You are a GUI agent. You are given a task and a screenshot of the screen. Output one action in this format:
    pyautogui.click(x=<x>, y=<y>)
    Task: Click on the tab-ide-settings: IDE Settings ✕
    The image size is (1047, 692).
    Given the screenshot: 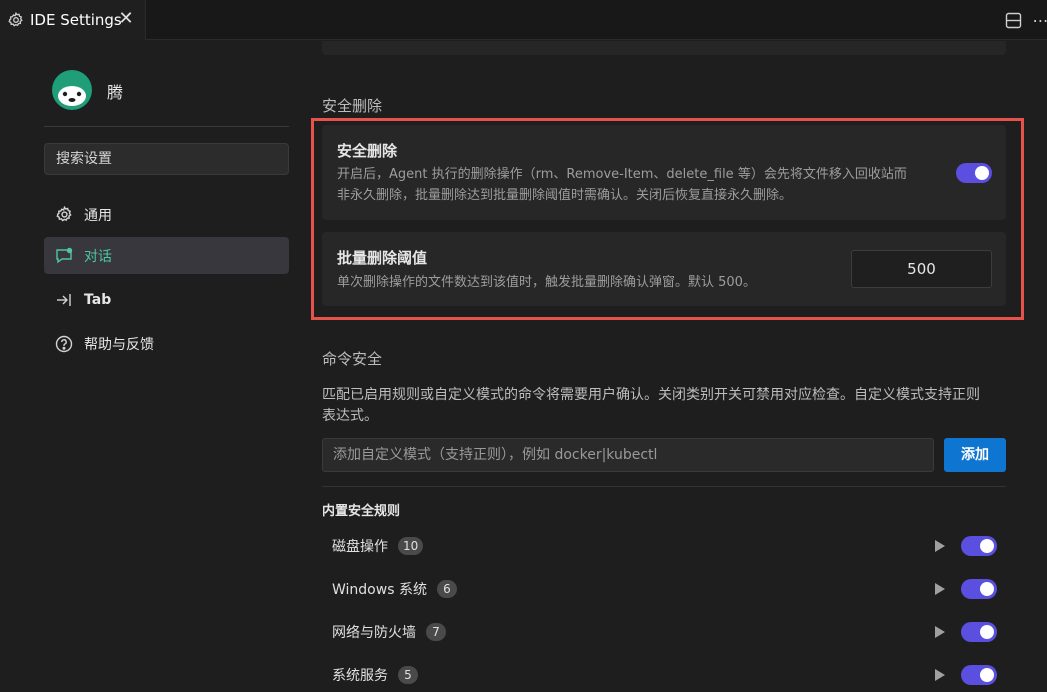 What is the action you would take?
    pyautogui.click(x=73, y=20)
    